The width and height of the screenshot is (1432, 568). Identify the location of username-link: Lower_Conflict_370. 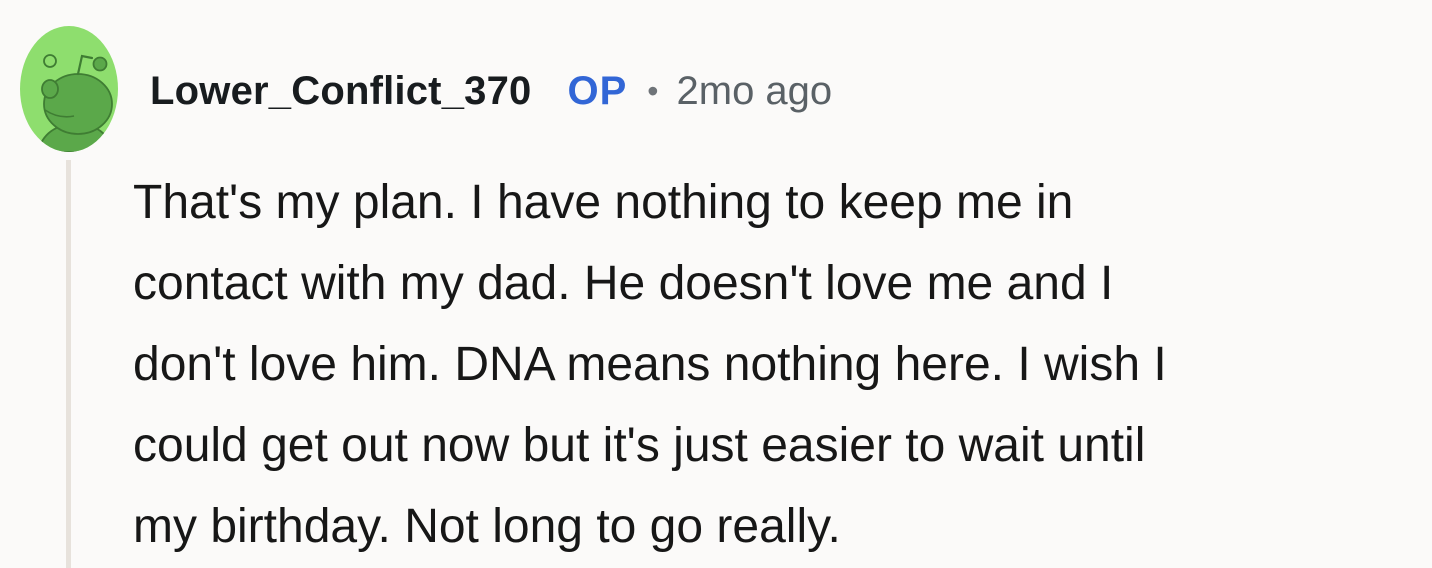
(341, 91).